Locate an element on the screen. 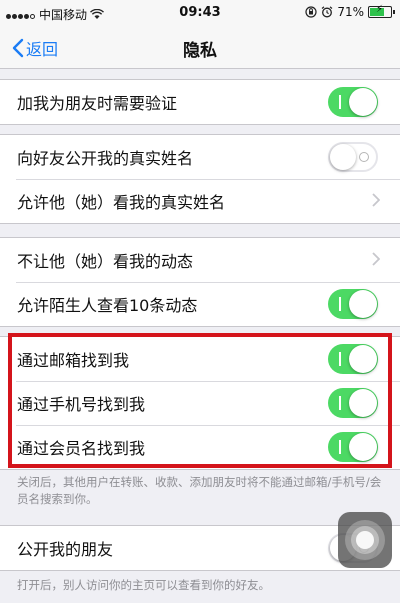 This screenshot has width=400, height=603. find-me-footer-note: 关闭后，其他用户在转账、收款、添加朋友时将不能通过邮箱/手机号/会员名搜索到你。 is located at coordinates (199, 490).